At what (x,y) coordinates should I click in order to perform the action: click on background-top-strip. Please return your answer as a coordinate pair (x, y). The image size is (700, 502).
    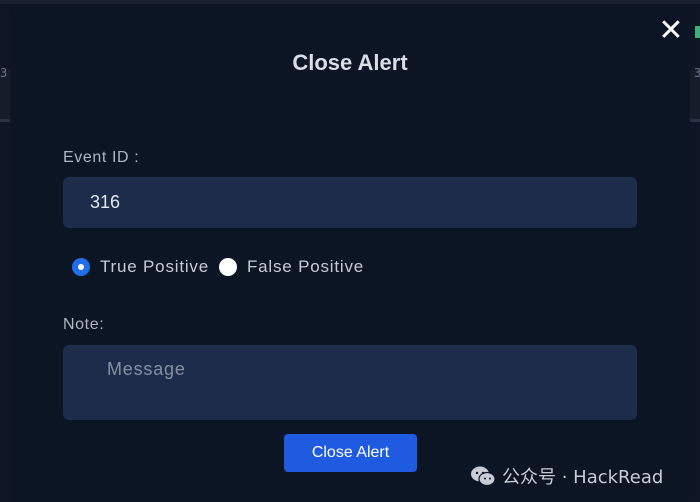
    Looking at the image, I should click on (350, 2).